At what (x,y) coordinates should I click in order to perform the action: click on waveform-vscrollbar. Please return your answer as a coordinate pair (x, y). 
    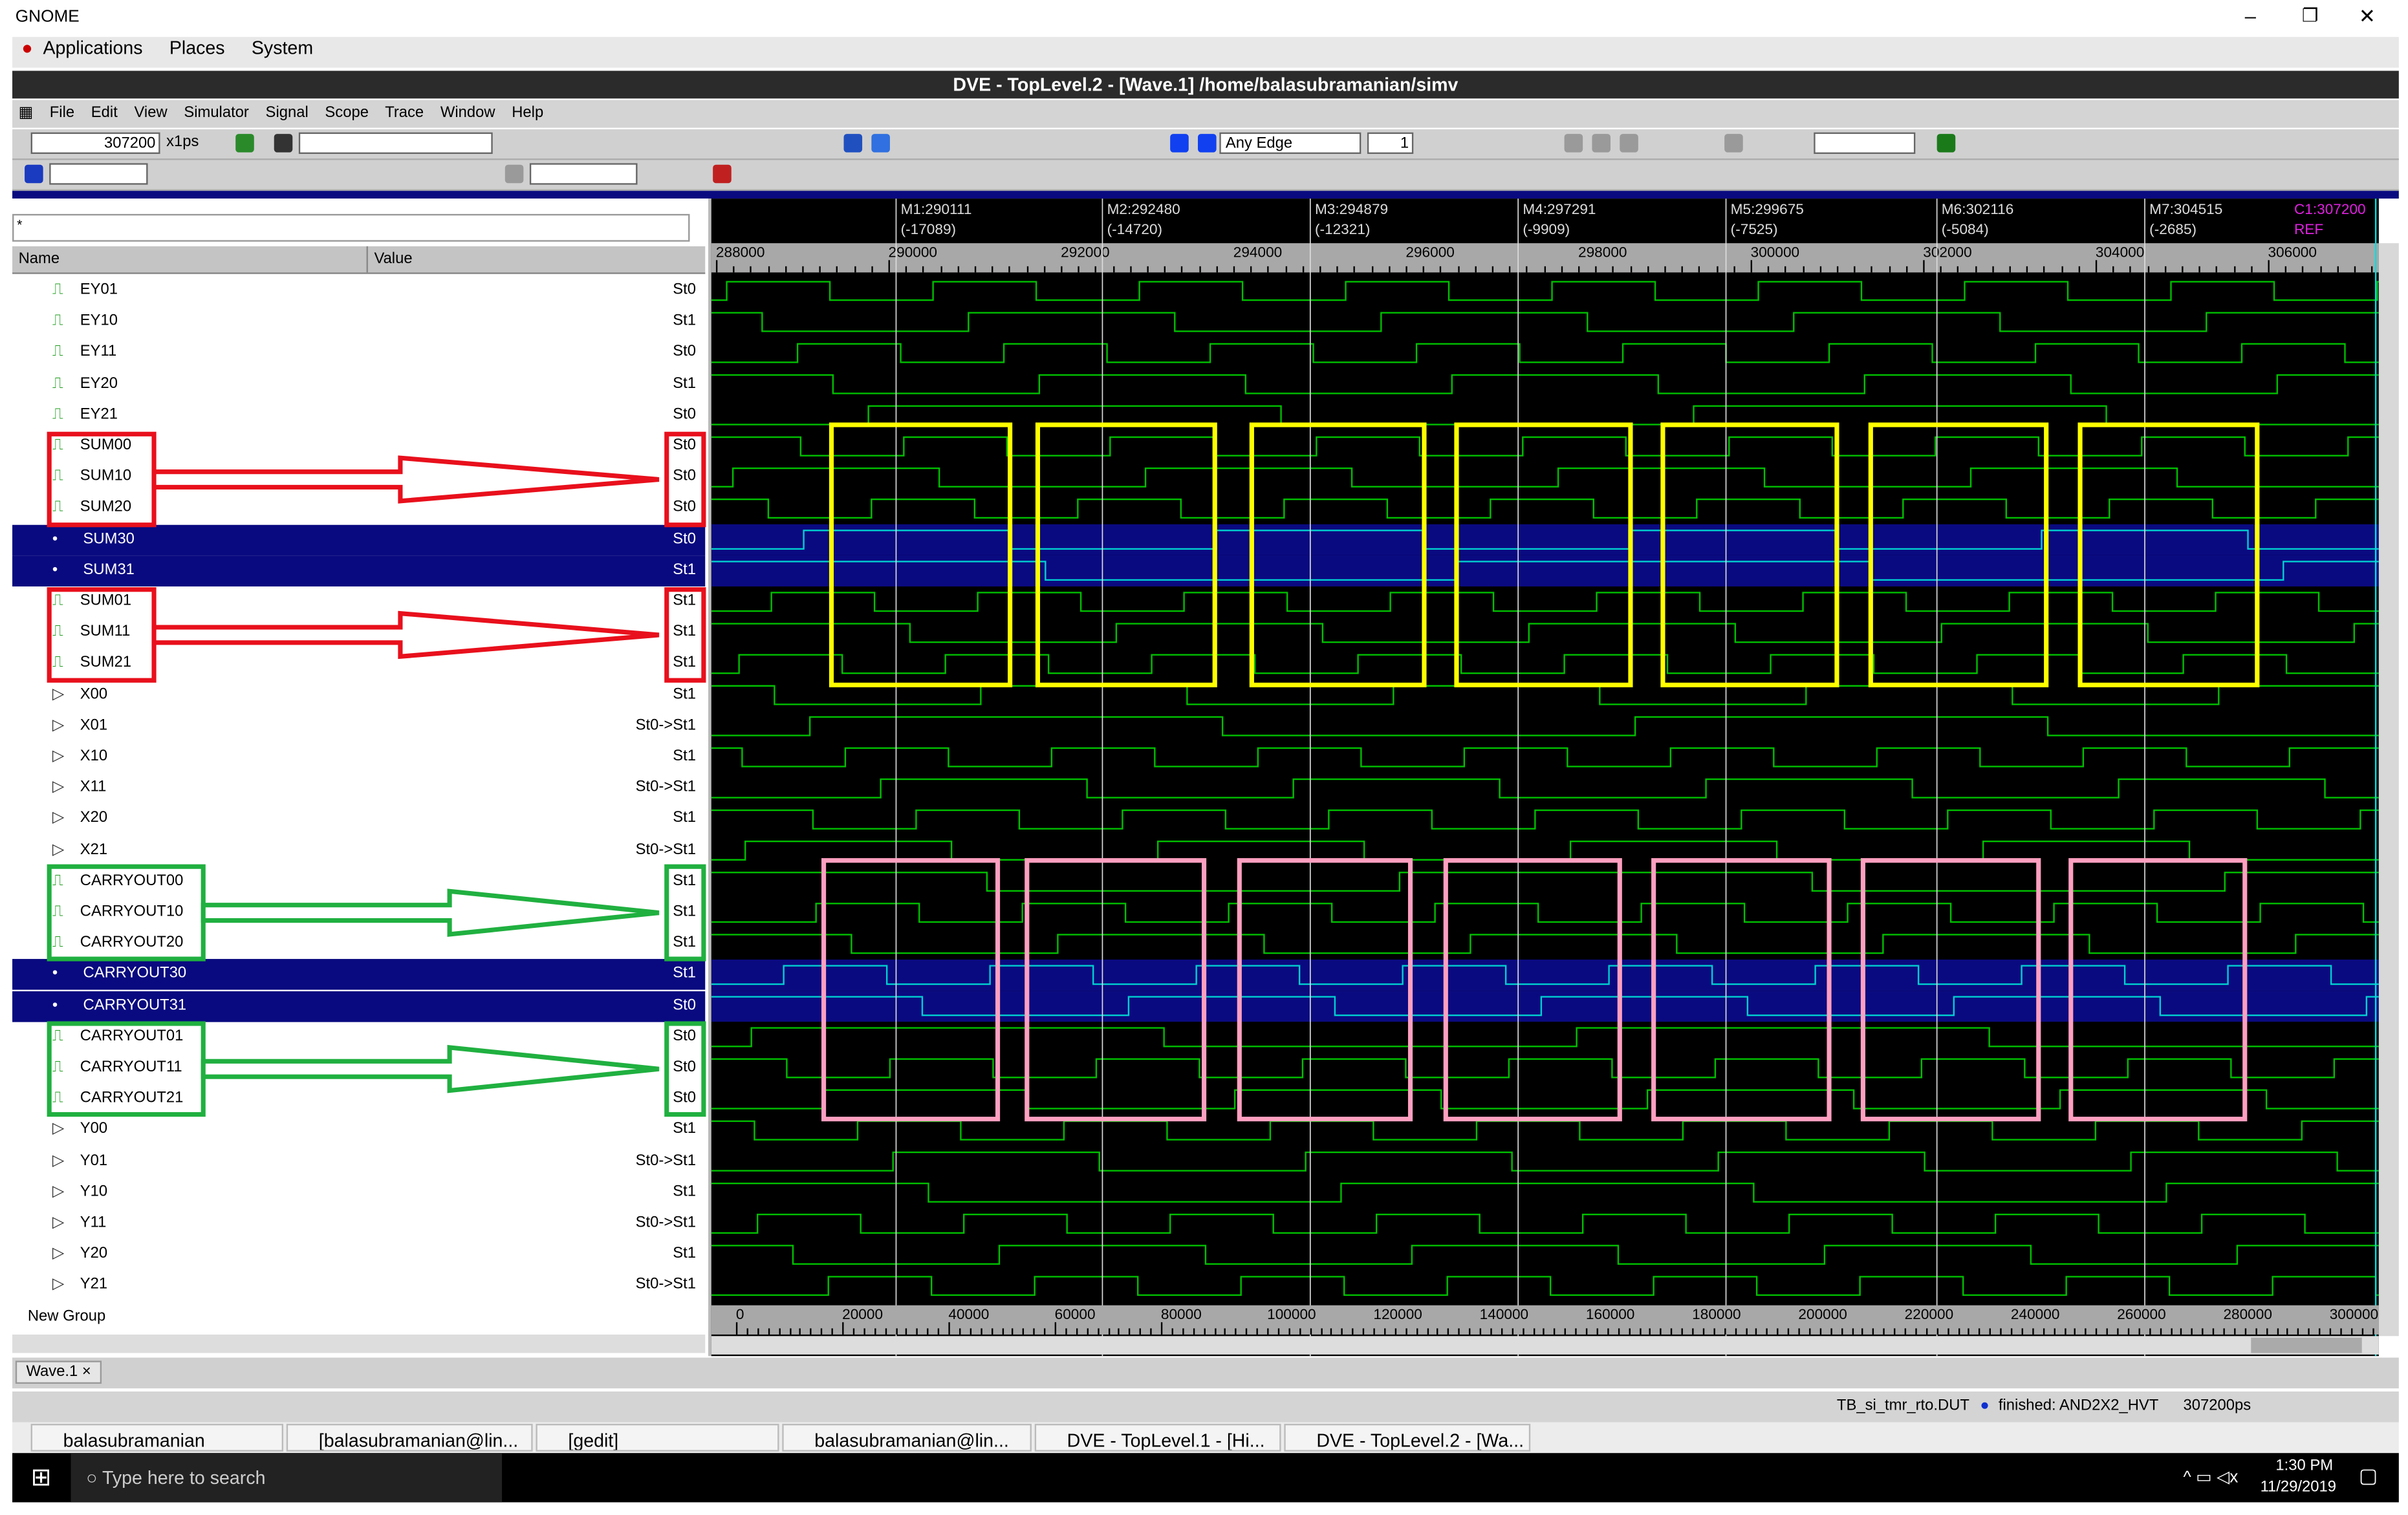
    Looking at the image, I should click on (2388, 790).